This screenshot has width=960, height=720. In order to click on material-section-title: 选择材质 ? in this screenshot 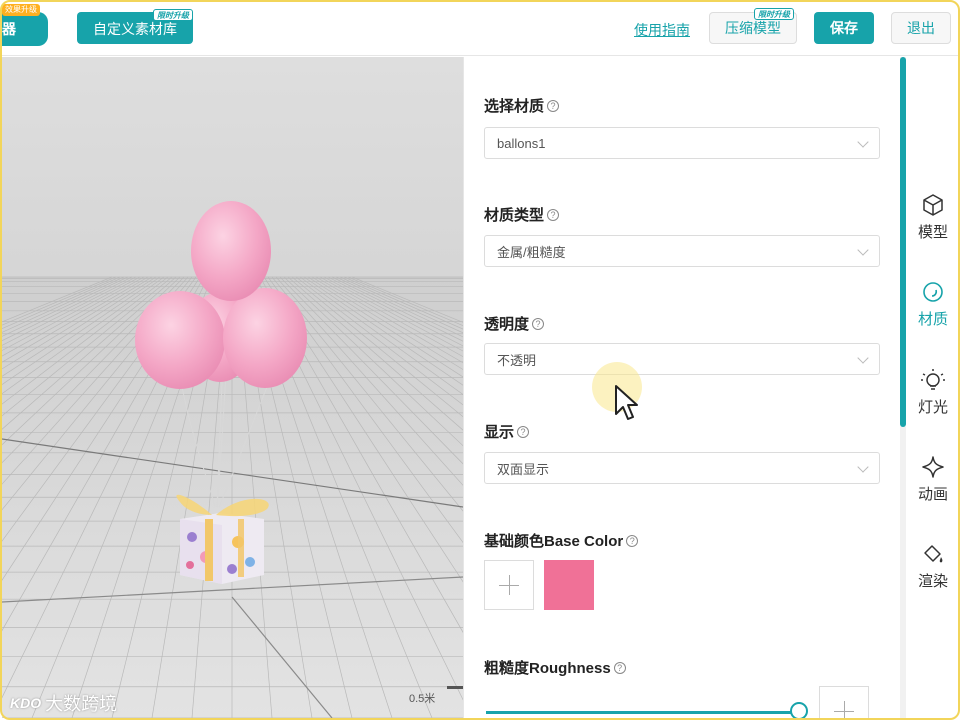, I will do `click(522, 105)`.